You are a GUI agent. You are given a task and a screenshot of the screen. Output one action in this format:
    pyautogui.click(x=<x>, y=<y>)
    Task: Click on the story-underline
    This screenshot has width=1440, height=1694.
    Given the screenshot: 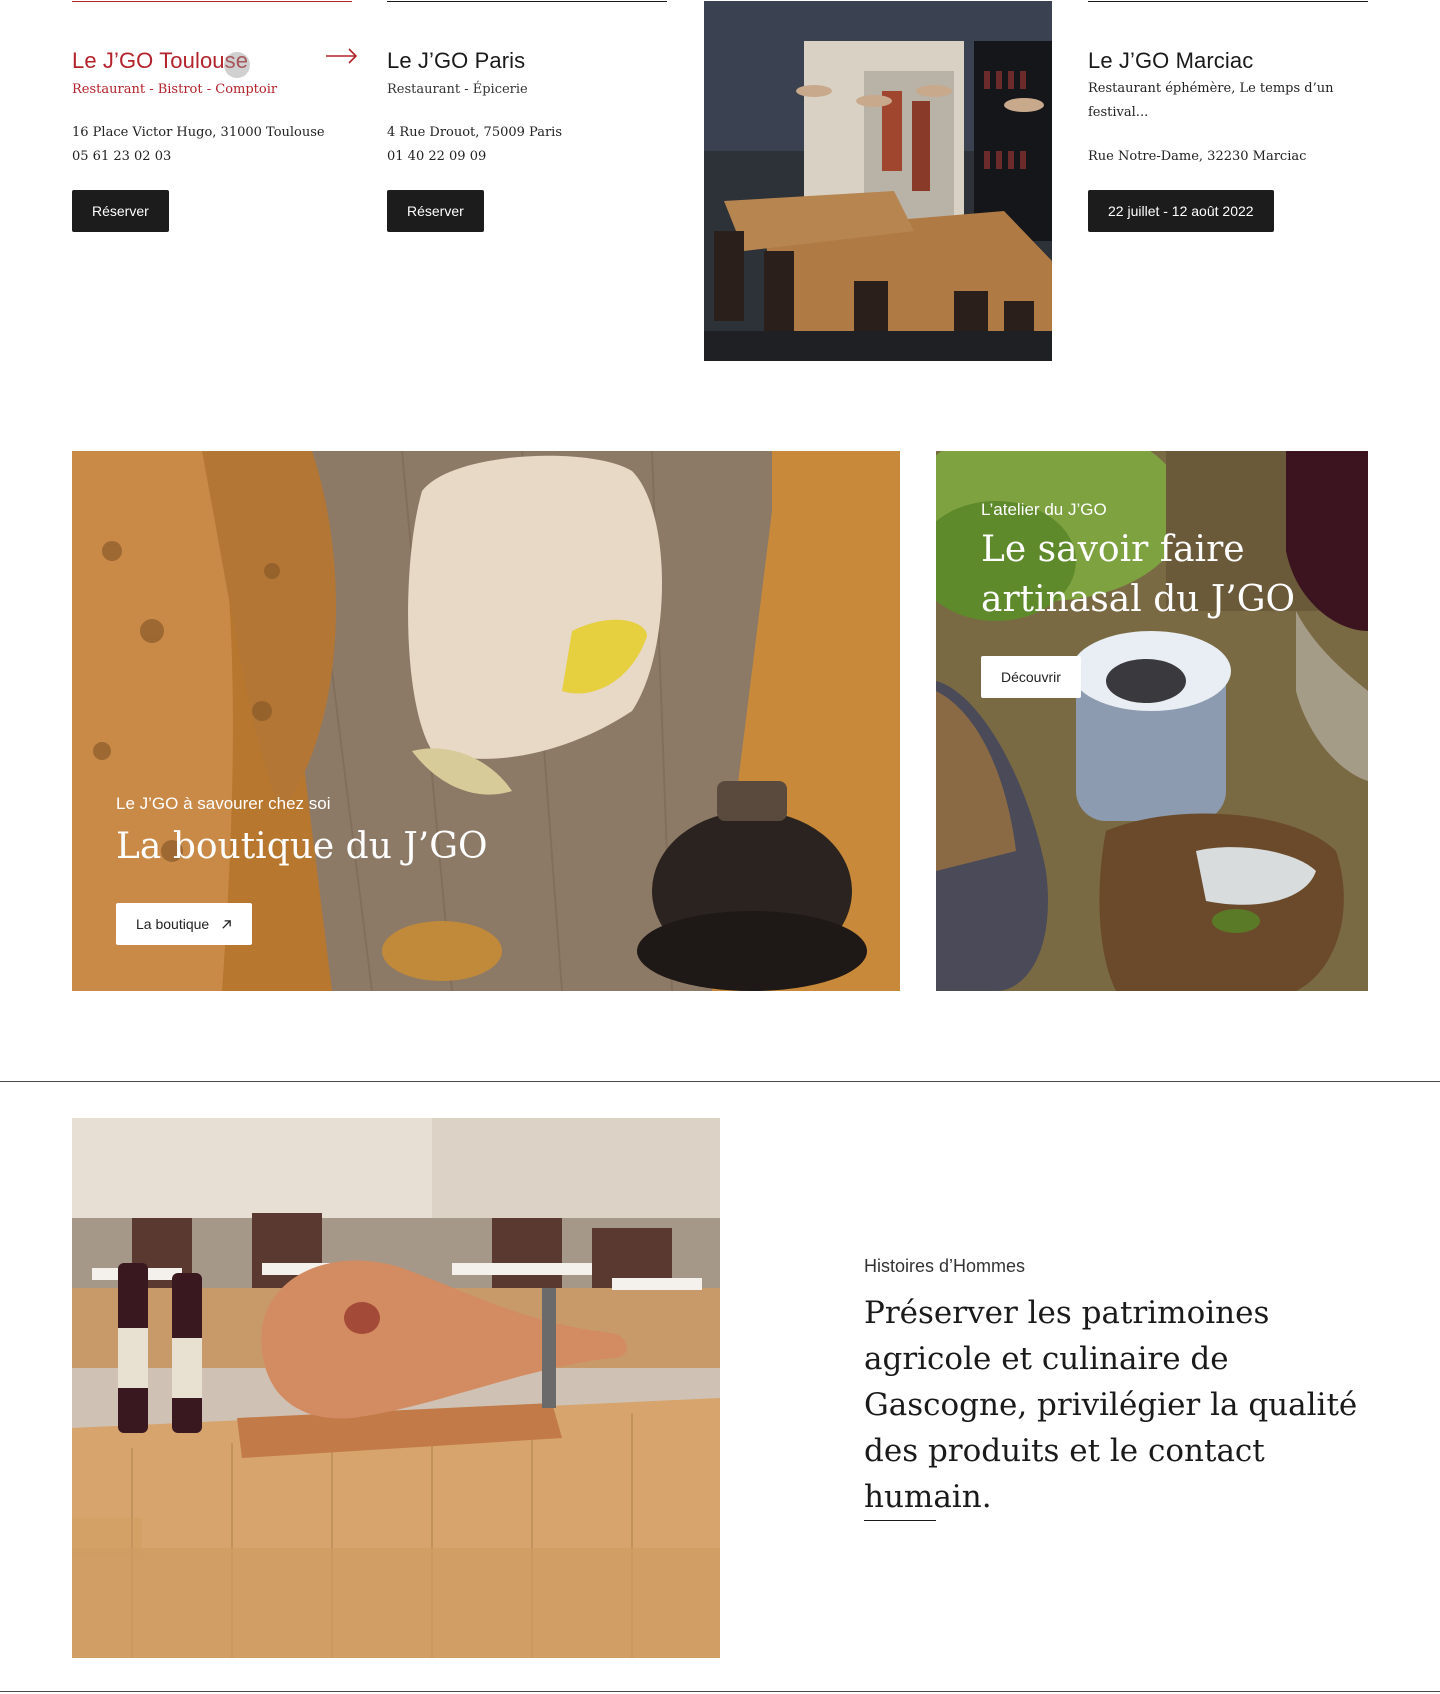 What is the action you would take?
    pyautogui.click(x=900, y=1520)
    